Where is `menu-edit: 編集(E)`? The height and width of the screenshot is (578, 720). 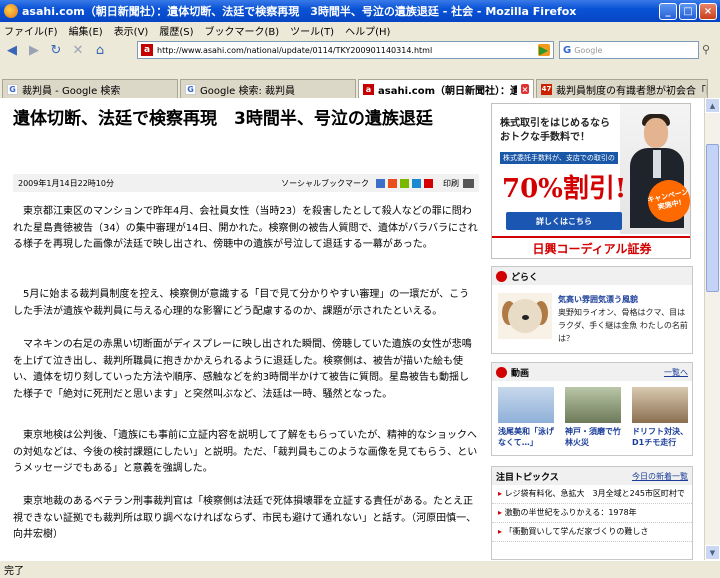 menu-edit: 編集(E) is located at coordinates (86, 30).